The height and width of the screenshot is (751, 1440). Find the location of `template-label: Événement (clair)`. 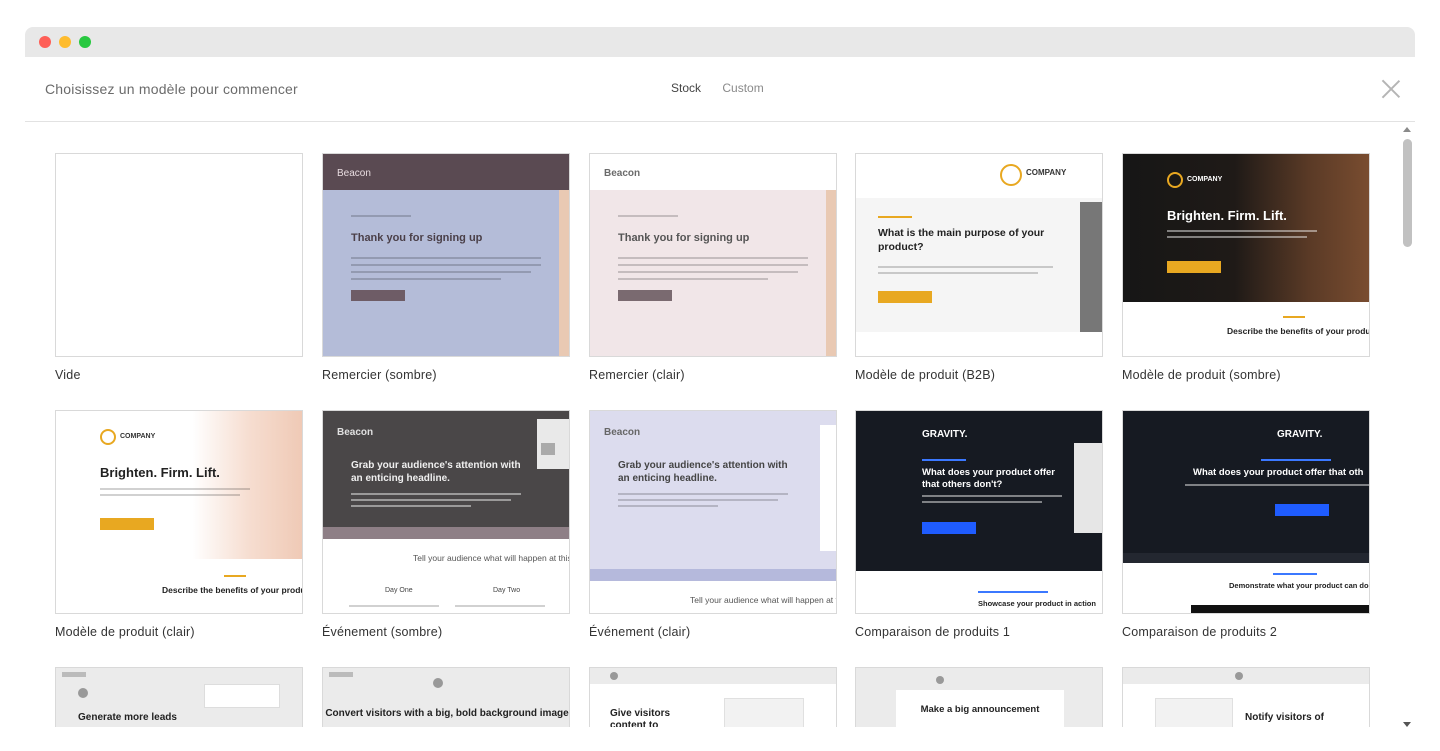

template-label: Événement (clair) is located at coordinates (640, 632).